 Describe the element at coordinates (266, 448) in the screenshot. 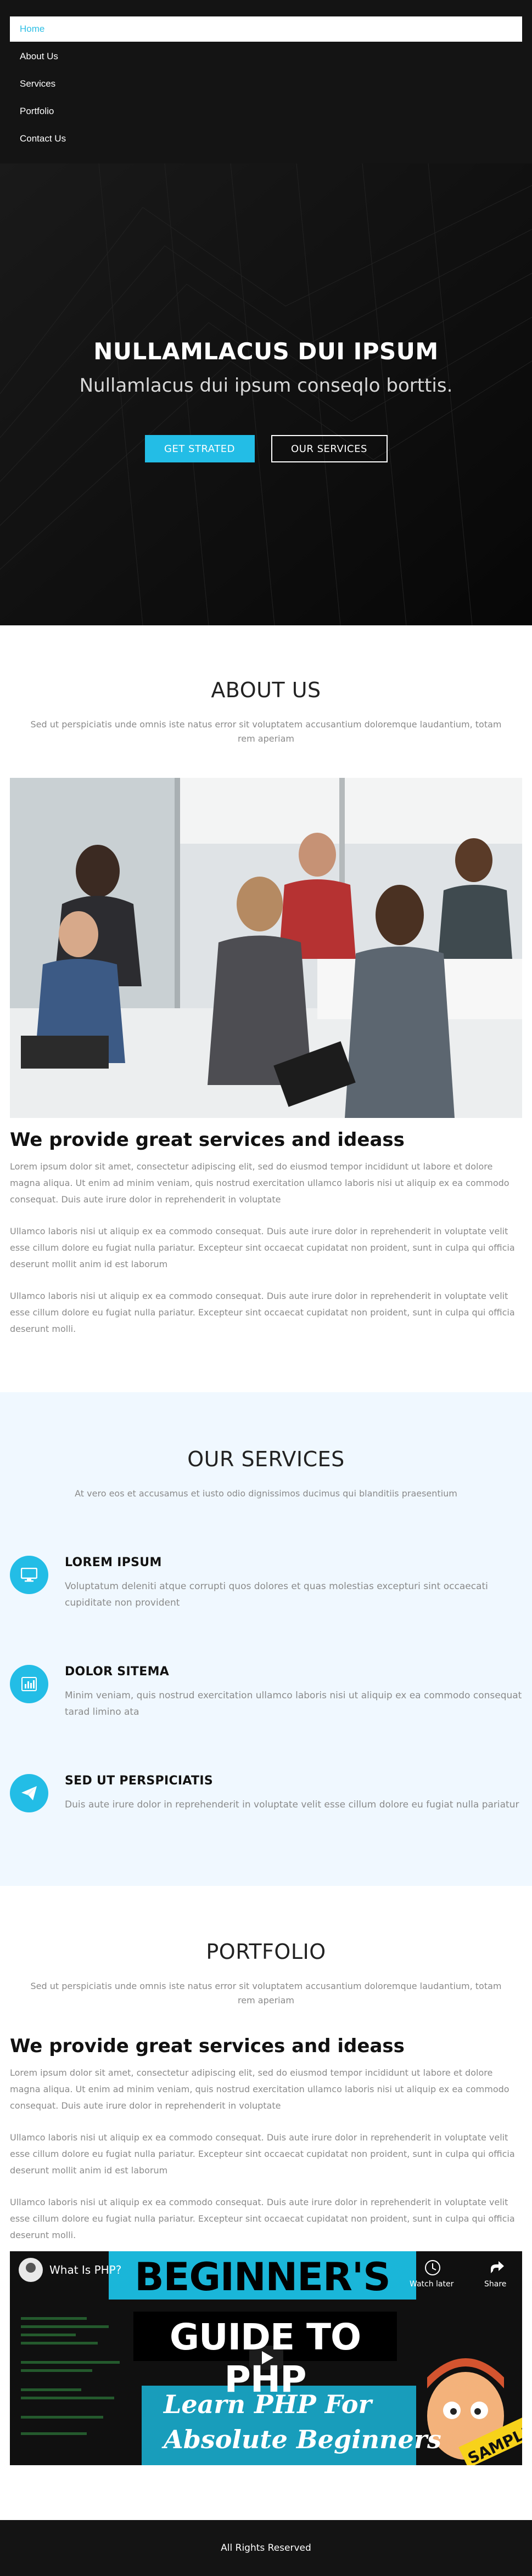

I see `hero-buttons: GET STRATED OUR SERVICES` at that location.